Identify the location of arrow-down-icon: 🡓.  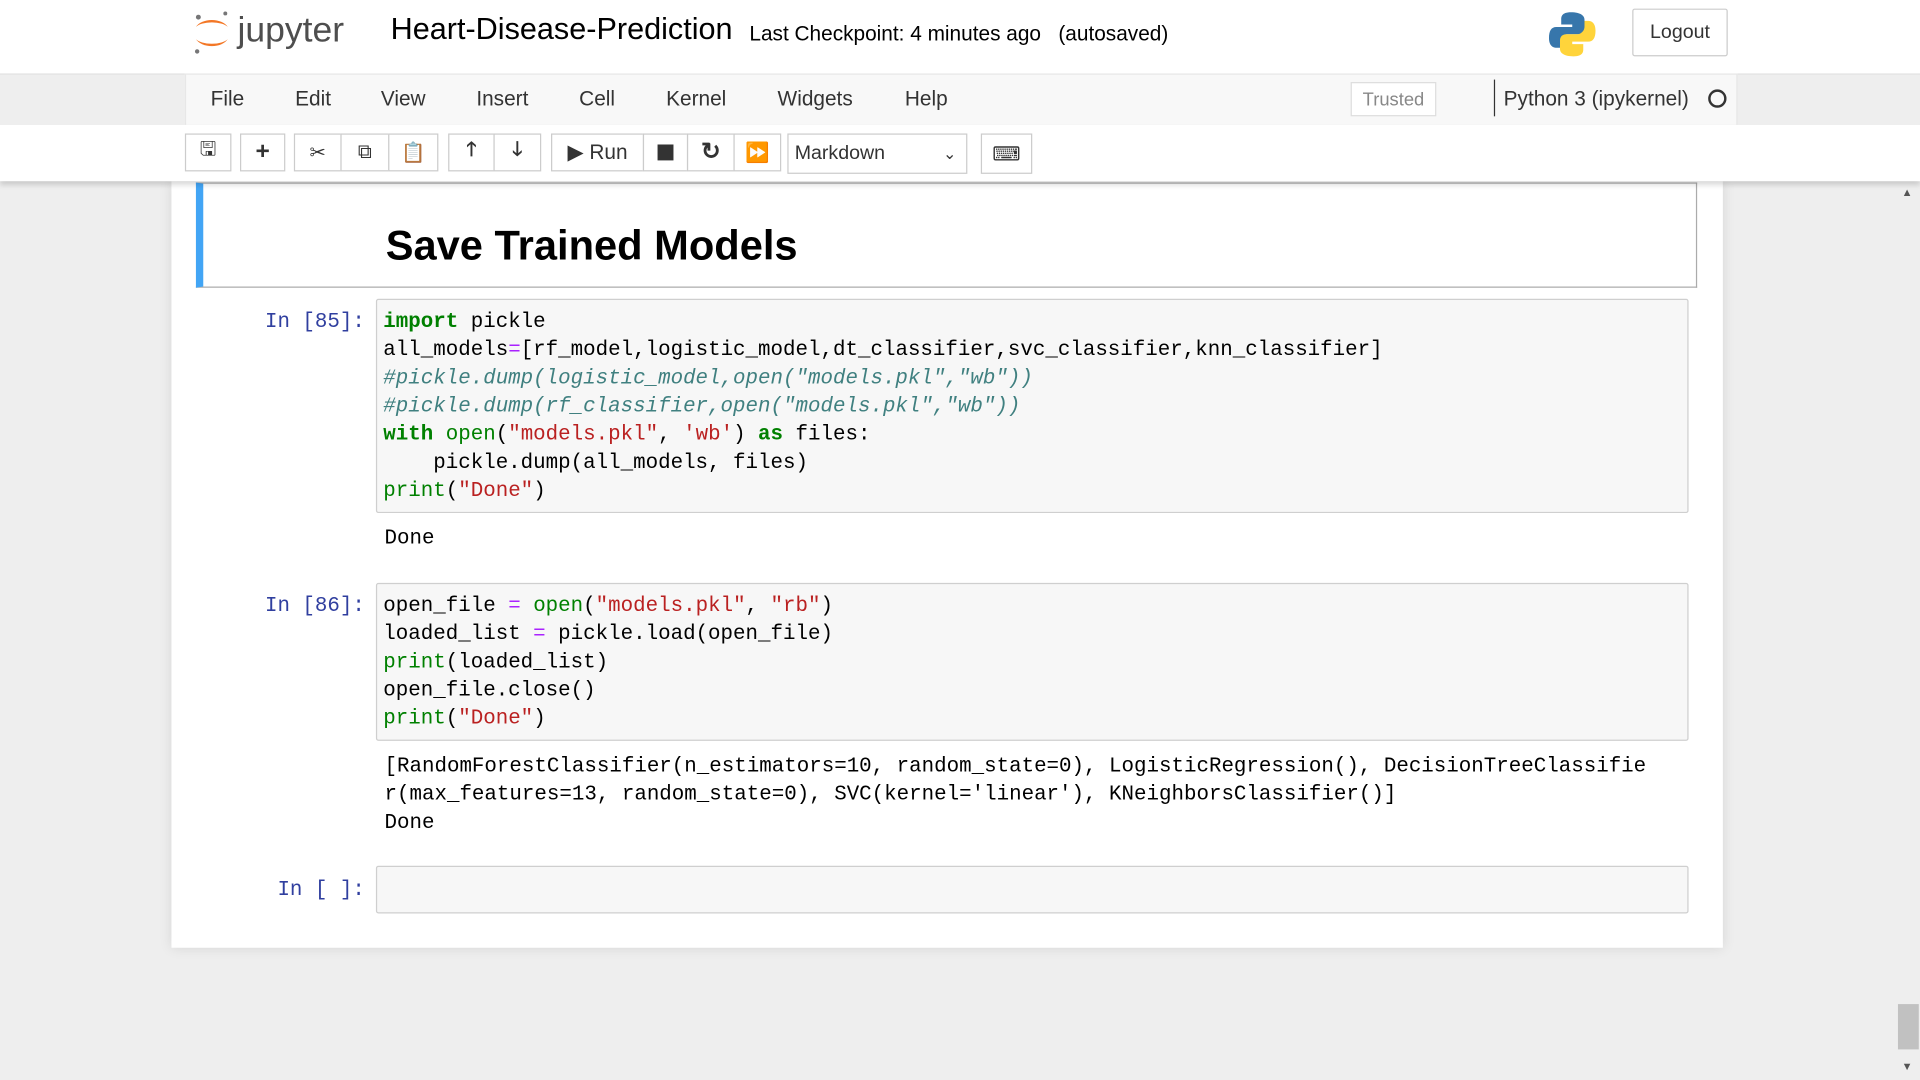
(517, 150).